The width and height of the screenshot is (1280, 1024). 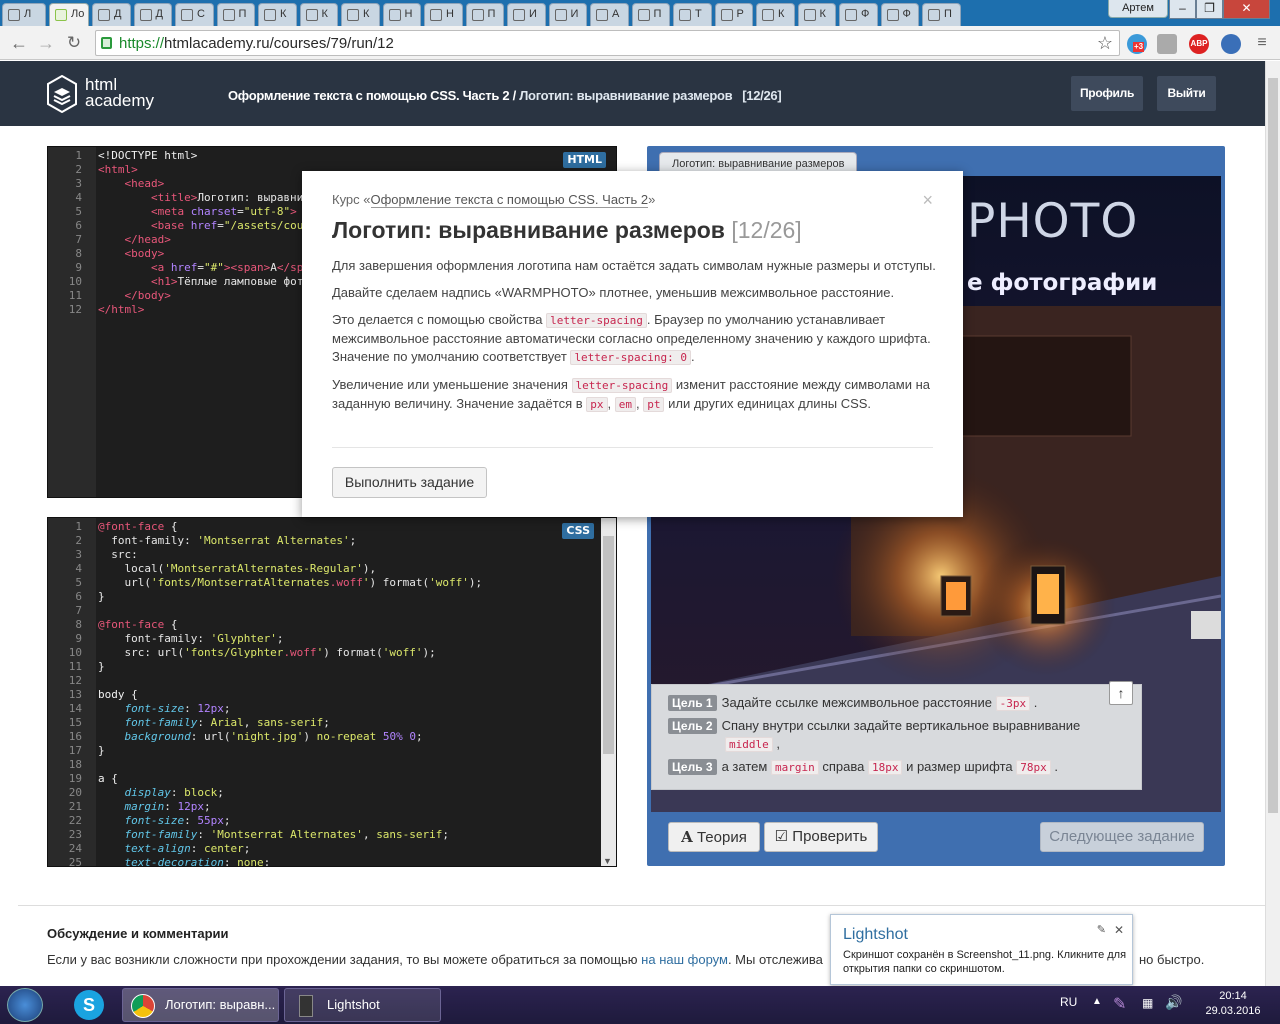 I want to click on taskbar-lightshot-item: Lightshot, so click(x=362, y=1005).